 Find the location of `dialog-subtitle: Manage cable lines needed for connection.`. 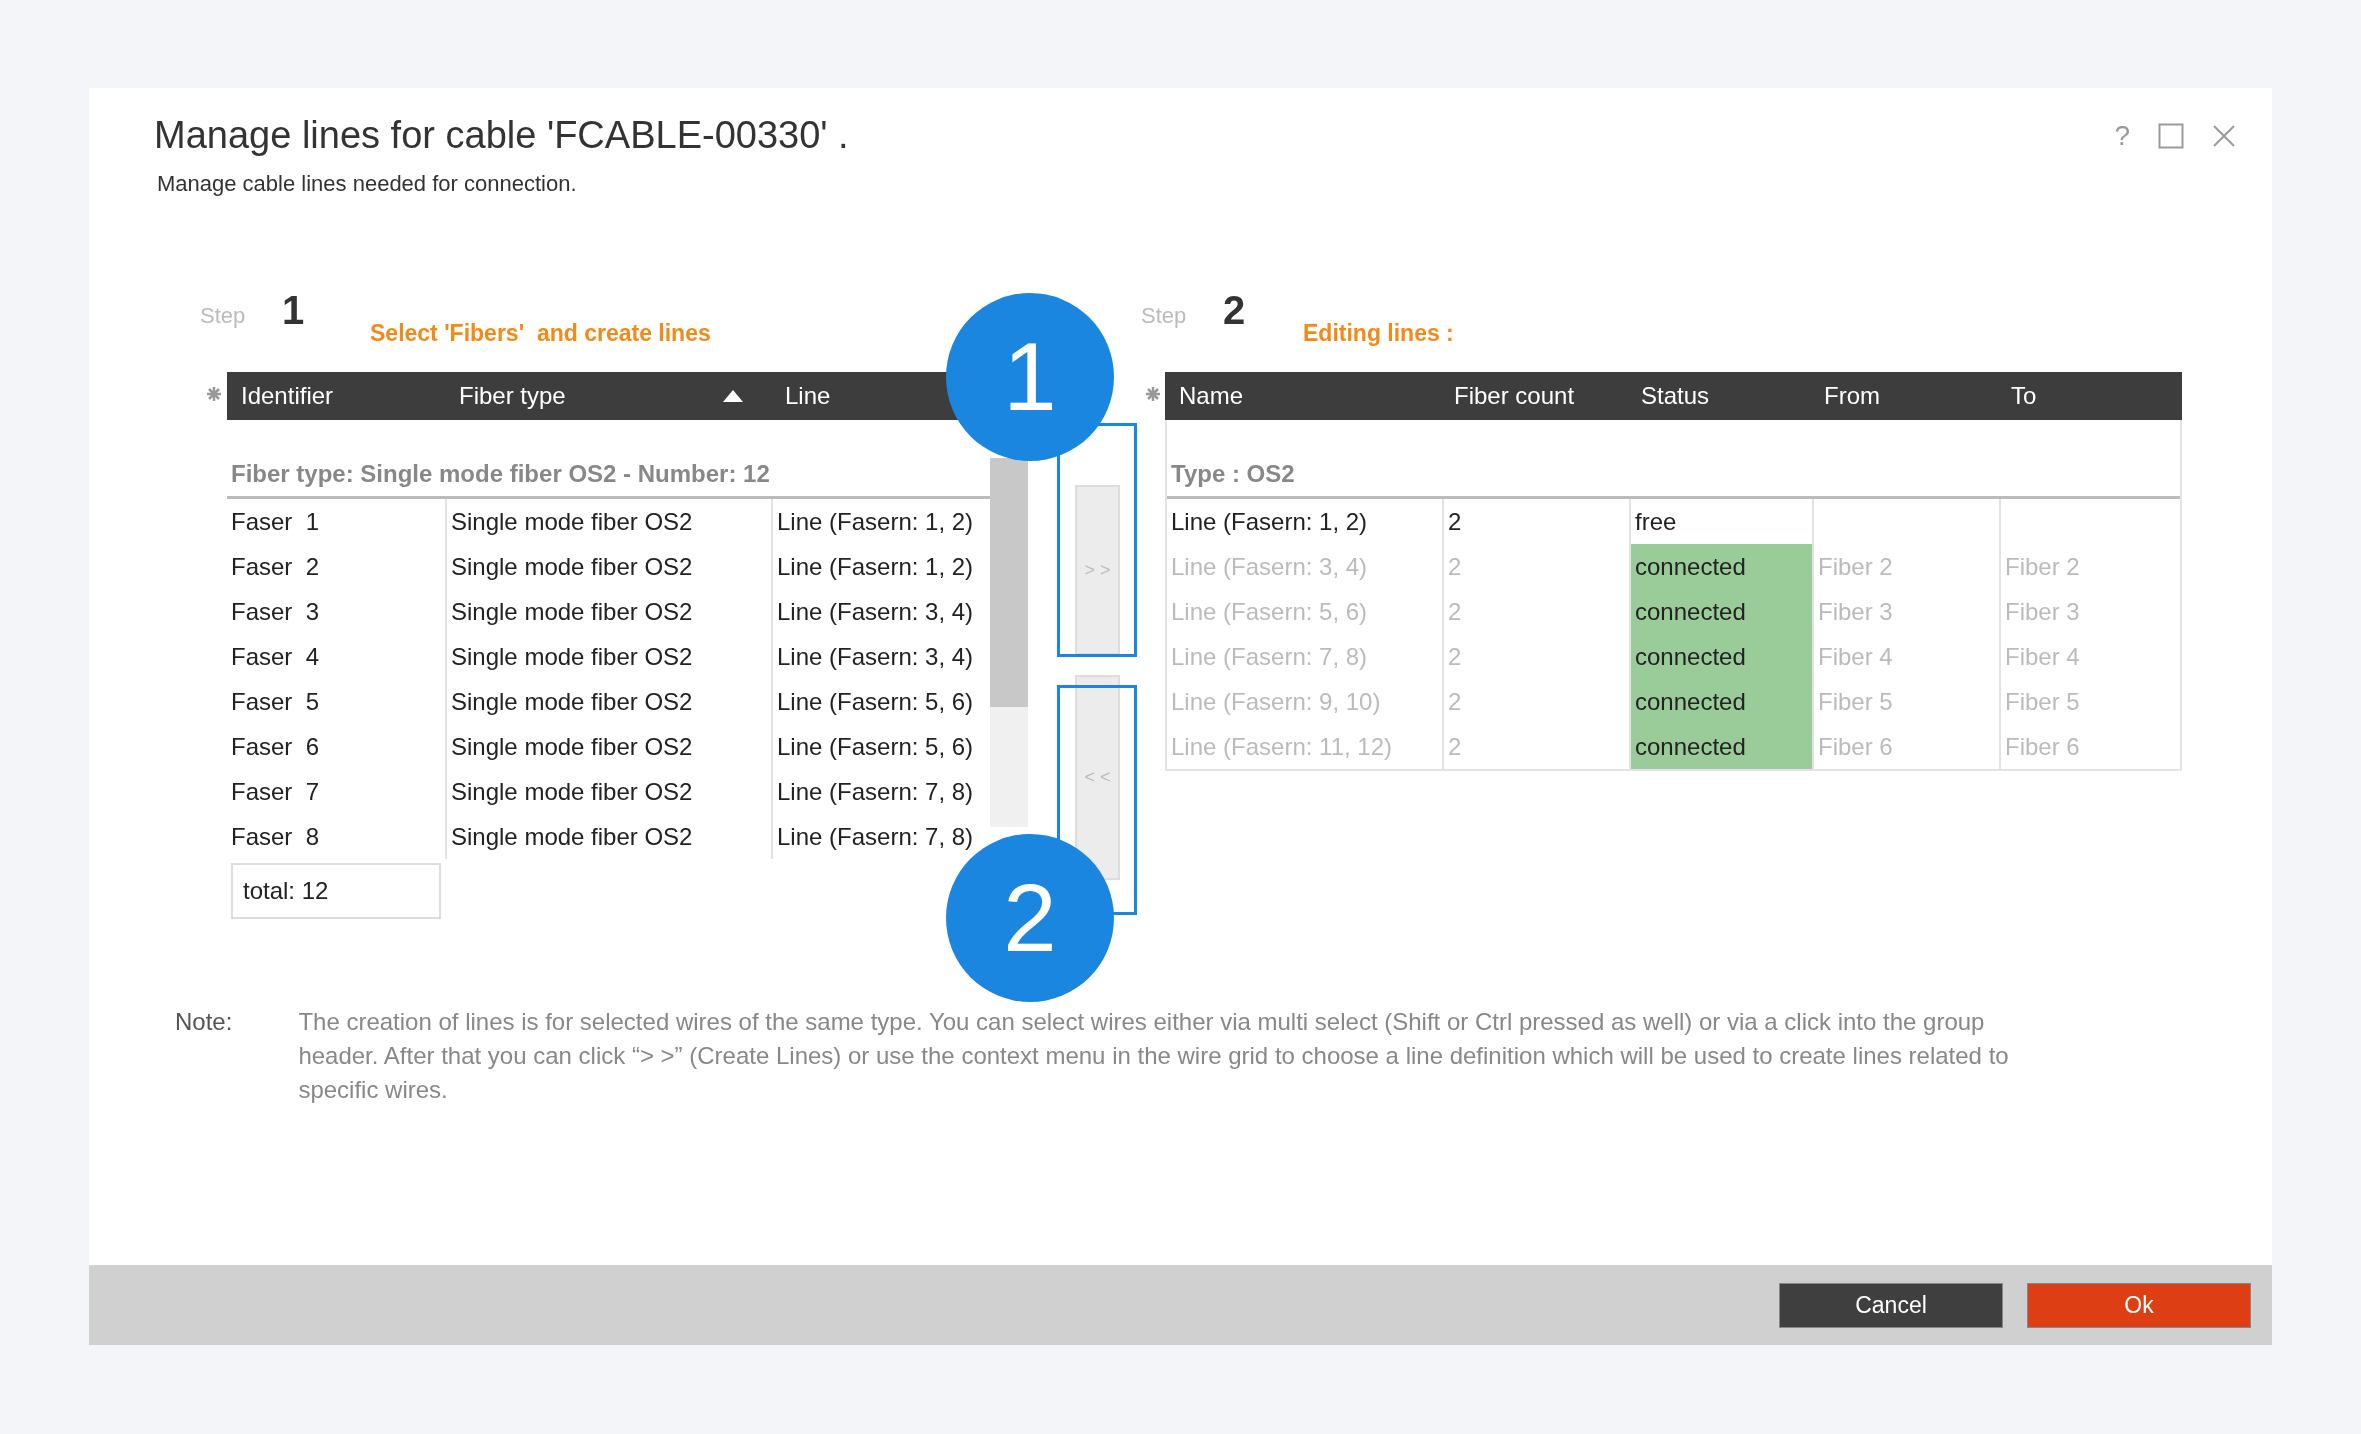

dialog-subtitle: Manage cable lines needed for connection. is located at coordinates (367, 184).